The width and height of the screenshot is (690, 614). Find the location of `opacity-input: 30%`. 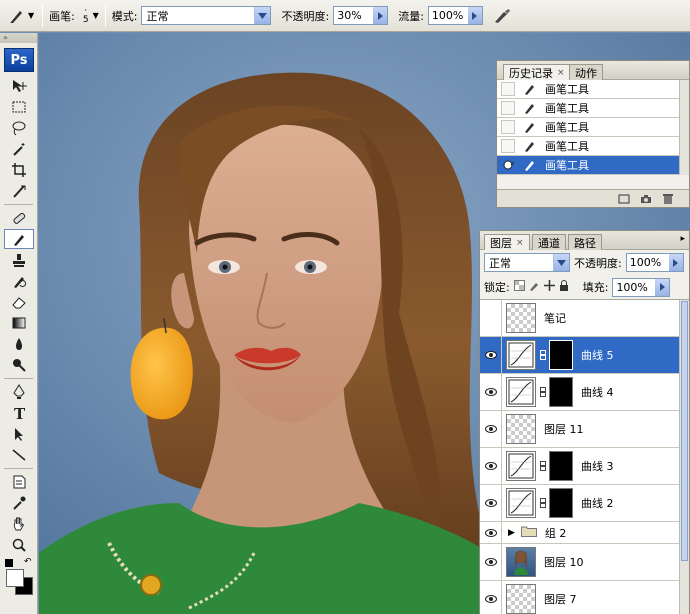

opacity-input: 30% is located at coordinates (361, 15).